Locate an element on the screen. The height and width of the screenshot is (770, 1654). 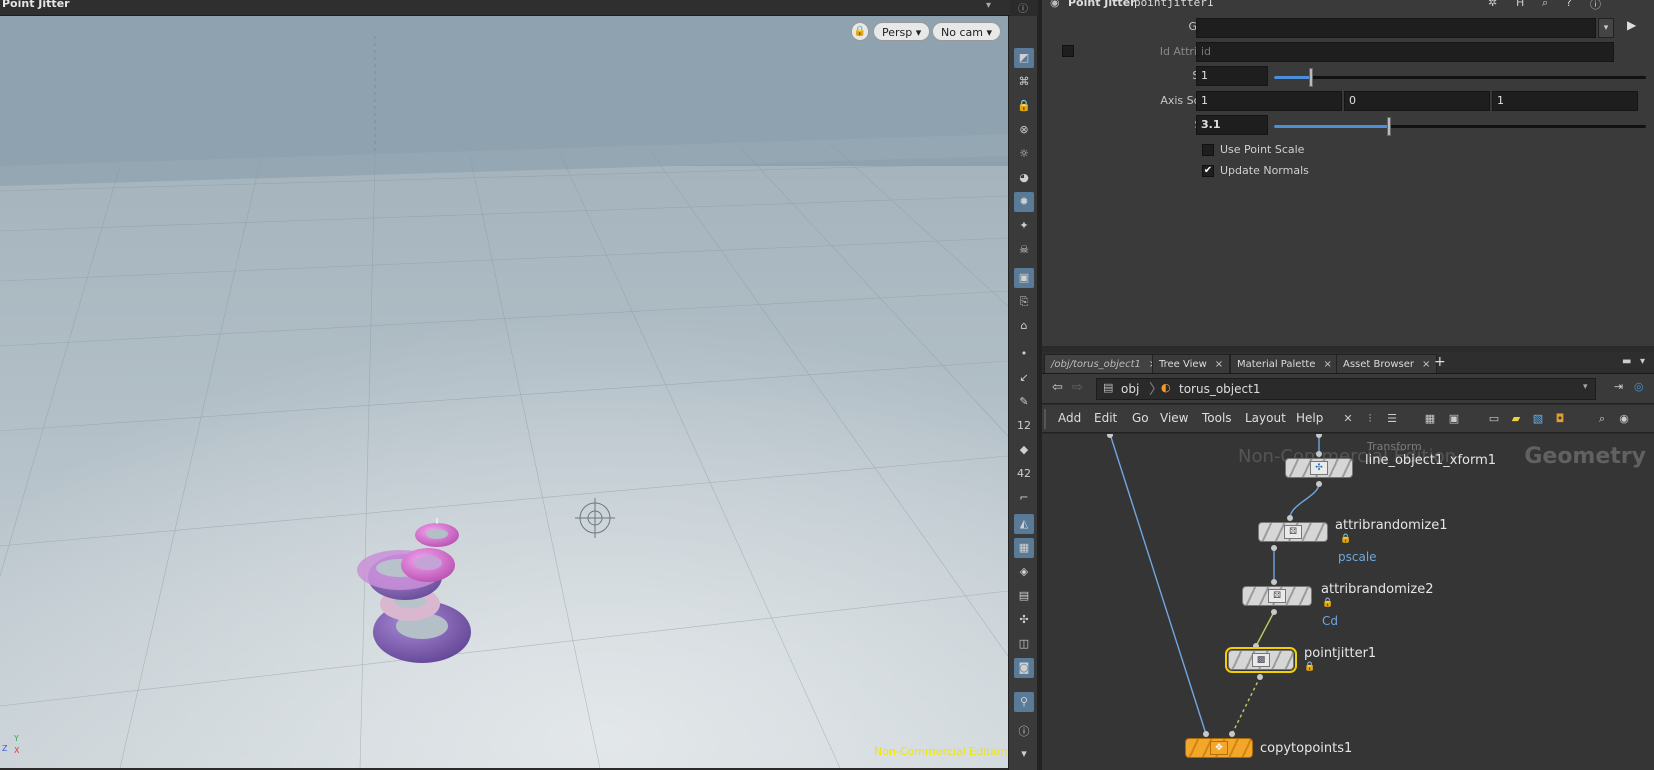
axis-scale-y-input: 0 is located at coordinates (1417, 101).